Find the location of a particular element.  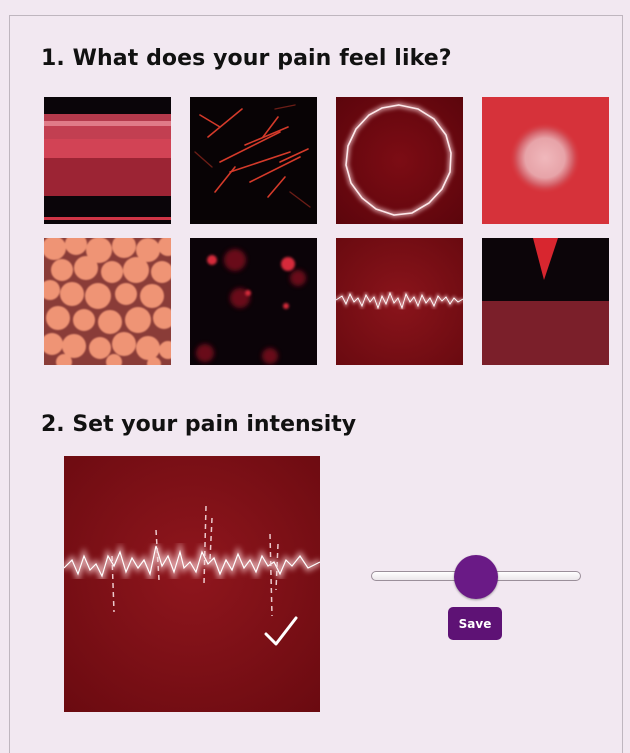

stripes-pain-icon is located at coordinates (107, 160).